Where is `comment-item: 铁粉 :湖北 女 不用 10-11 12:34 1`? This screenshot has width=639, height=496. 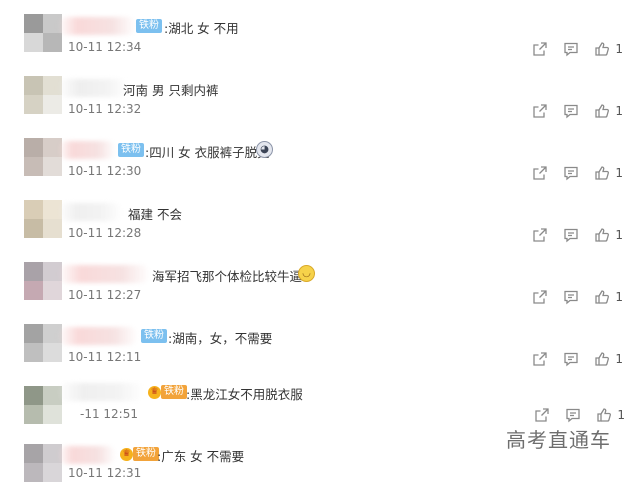
comment-item: 铁粉 :湖北 女 不用 10-11 12:34 1 is located at coordinates (319, 31).